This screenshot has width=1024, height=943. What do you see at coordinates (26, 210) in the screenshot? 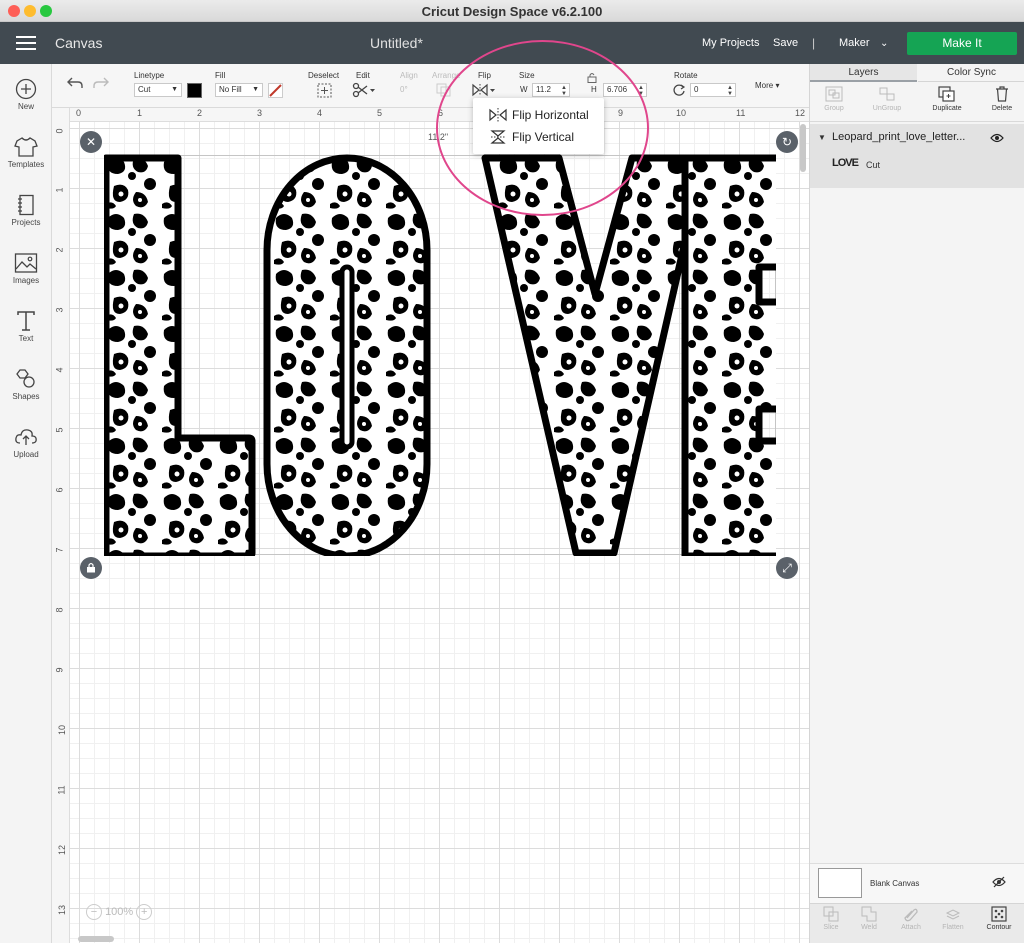
I see `sidebar-item-projects: Projects` at bounding box center [26, 210].